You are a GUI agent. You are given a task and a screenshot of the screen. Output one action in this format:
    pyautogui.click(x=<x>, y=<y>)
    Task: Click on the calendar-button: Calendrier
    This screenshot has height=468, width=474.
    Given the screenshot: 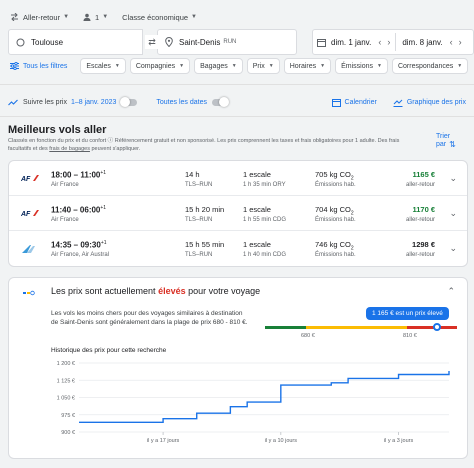 What is the action you would take?
    pyautogui.click(x=354, y=102)
    